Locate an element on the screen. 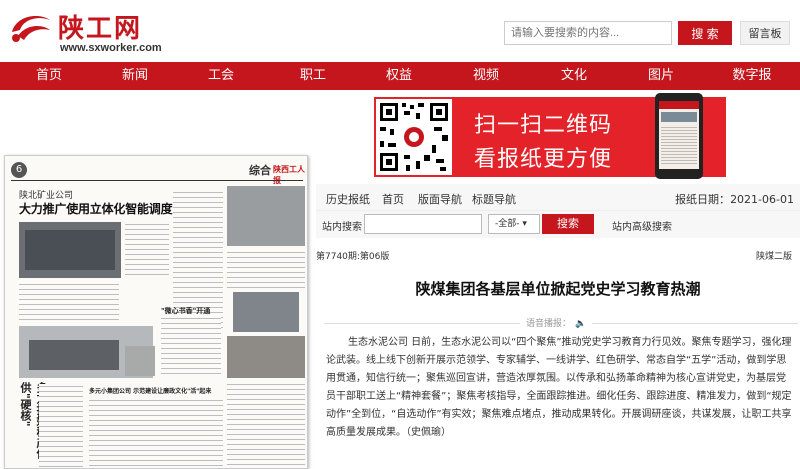 This screenshot has height=469, width=800. history-papers-link: 历史报纸 is located at coordinates (348, 199).